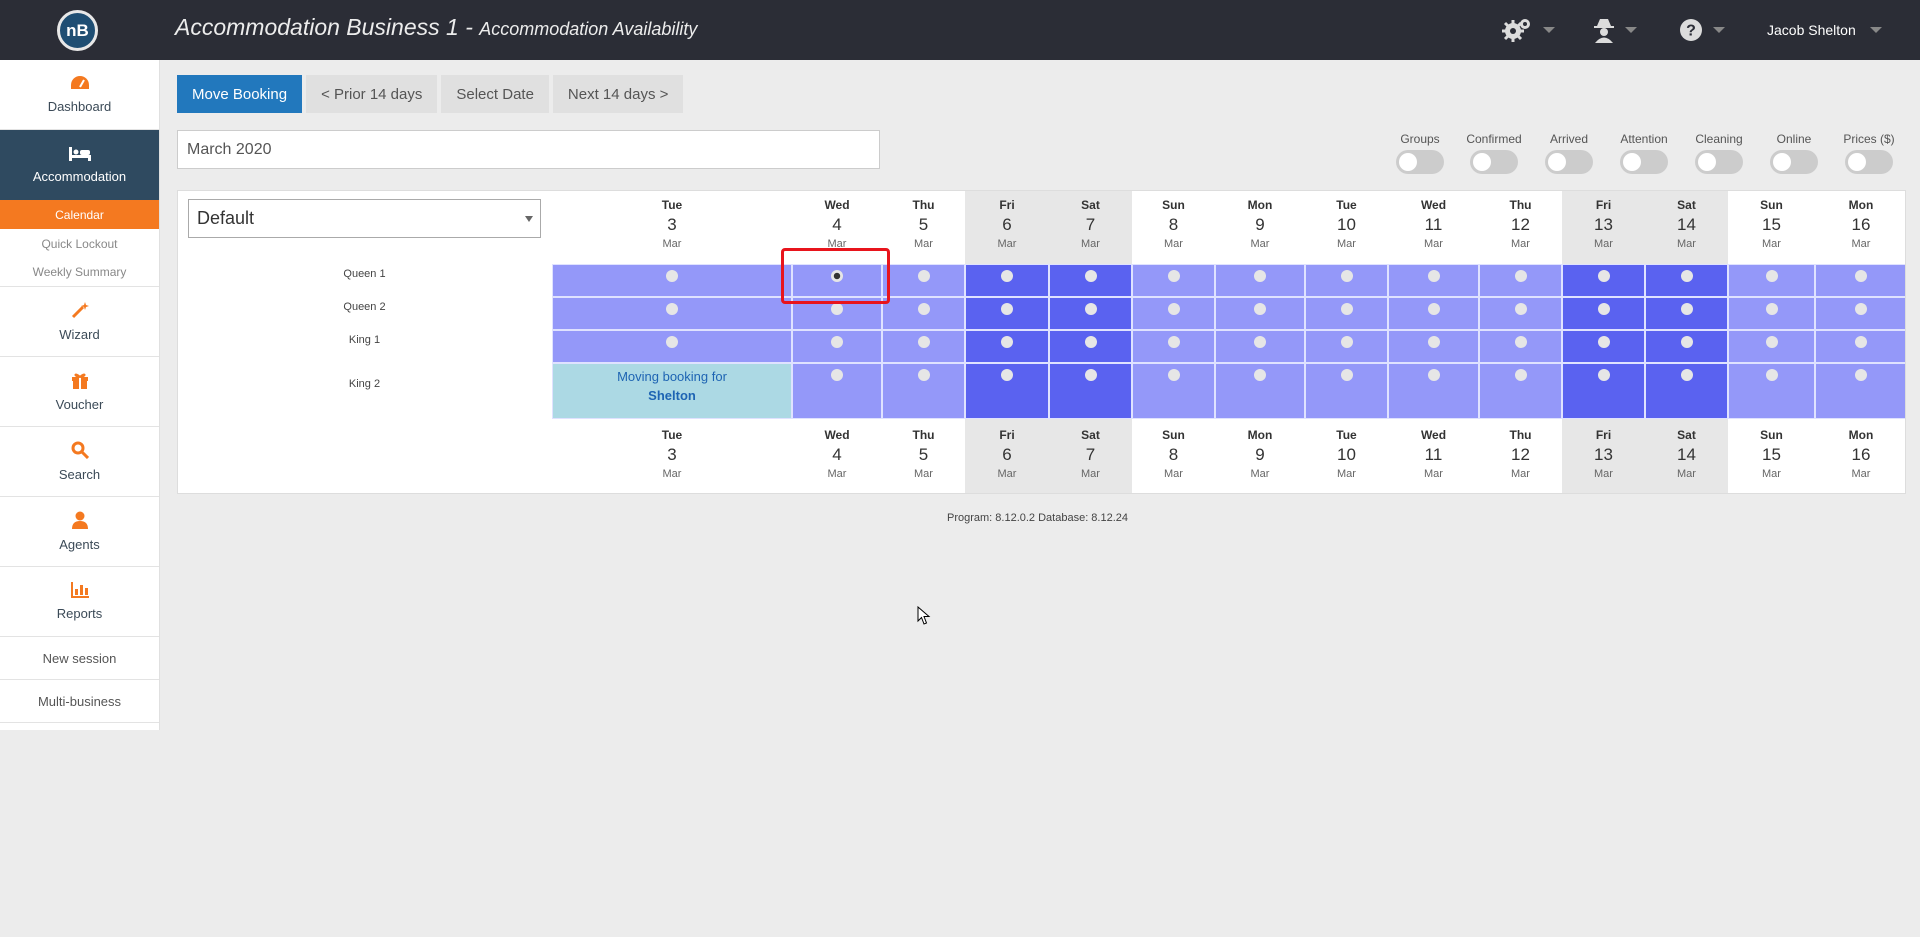 The height and width of the screenshot is (937, 1920). I want to click on move-booking-button: Move Booking, so click(240, 94).